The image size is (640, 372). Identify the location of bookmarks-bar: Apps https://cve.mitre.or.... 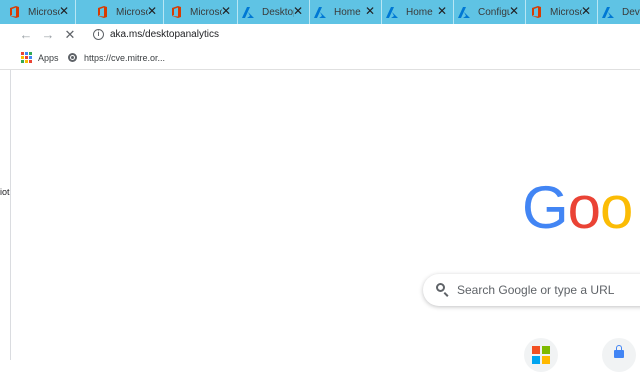
(320, 58).